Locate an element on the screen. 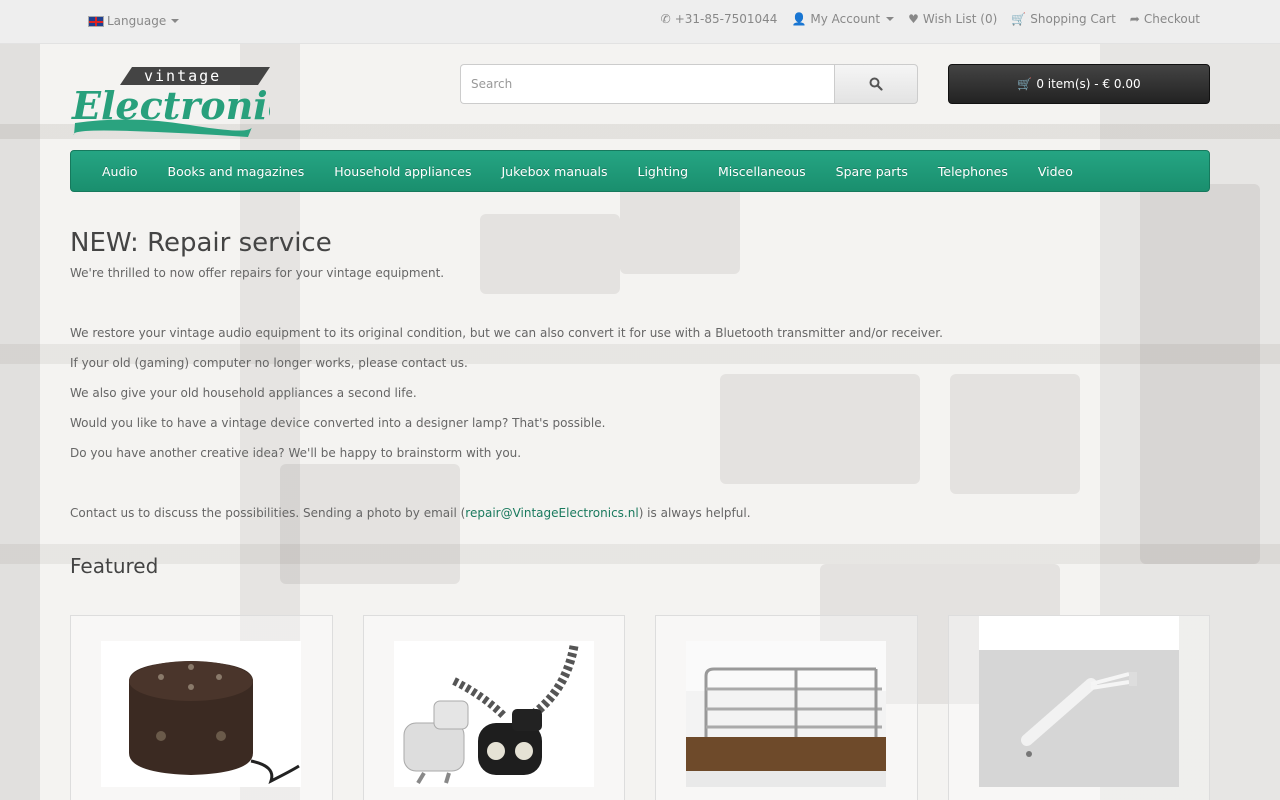 The image size is (1280, 800). cart-summary: 0 item(s) - € 0.00 is located at coordinates (1088, 84).